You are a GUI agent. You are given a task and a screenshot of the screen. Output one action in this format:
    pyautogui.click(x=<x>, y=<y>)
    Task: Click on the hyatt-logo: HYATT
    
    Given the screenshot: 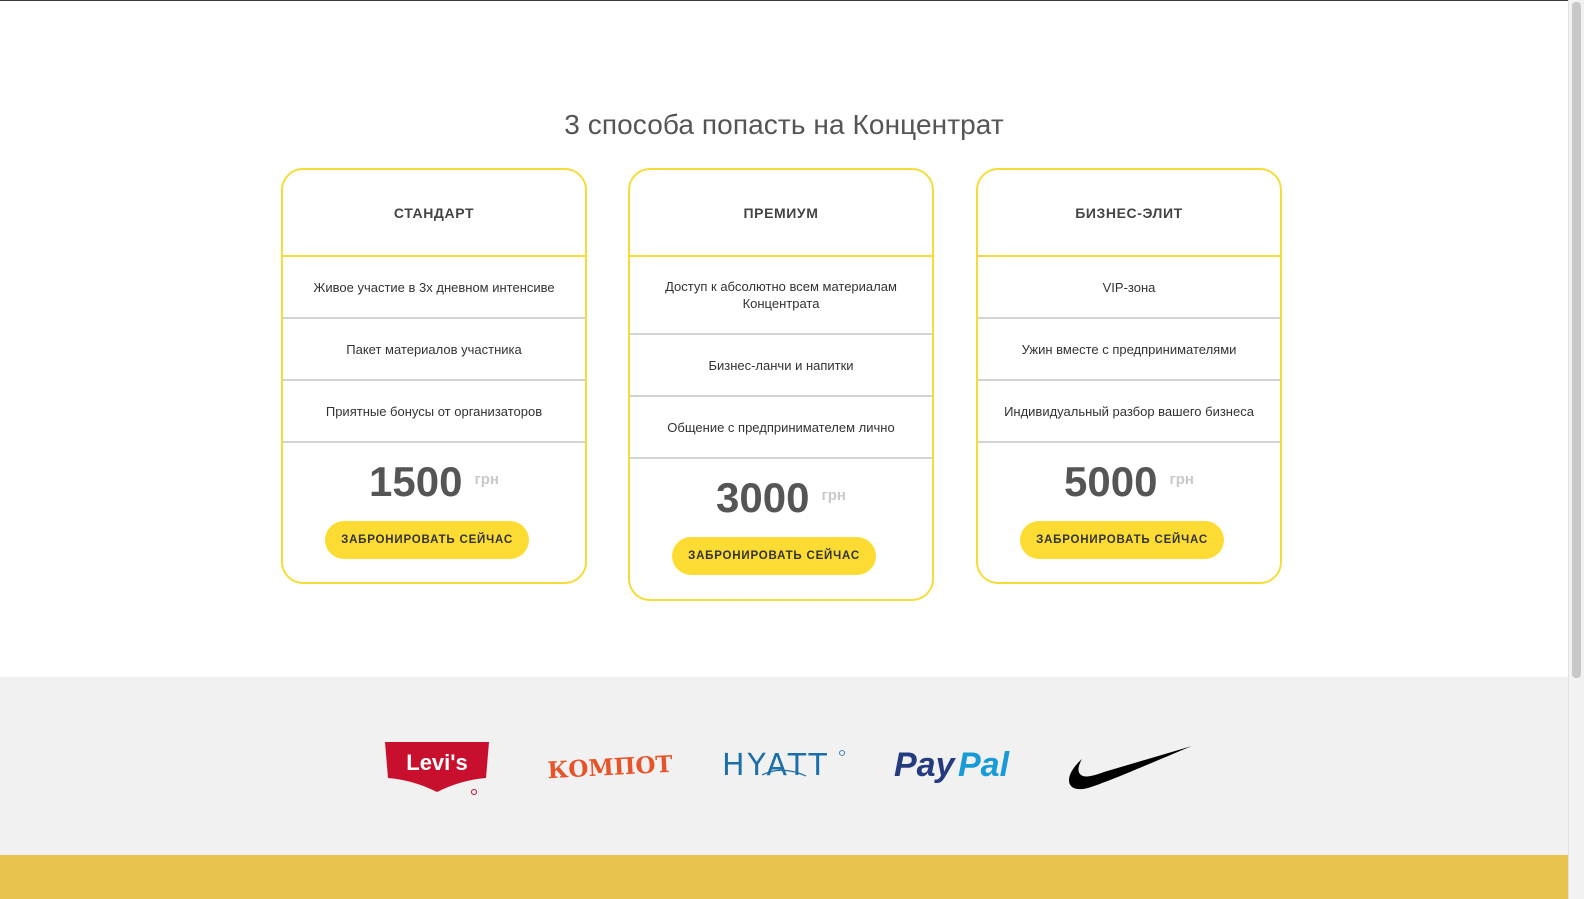 What is the action you would take?
    pyautogui.click(x=784, y=765)
    